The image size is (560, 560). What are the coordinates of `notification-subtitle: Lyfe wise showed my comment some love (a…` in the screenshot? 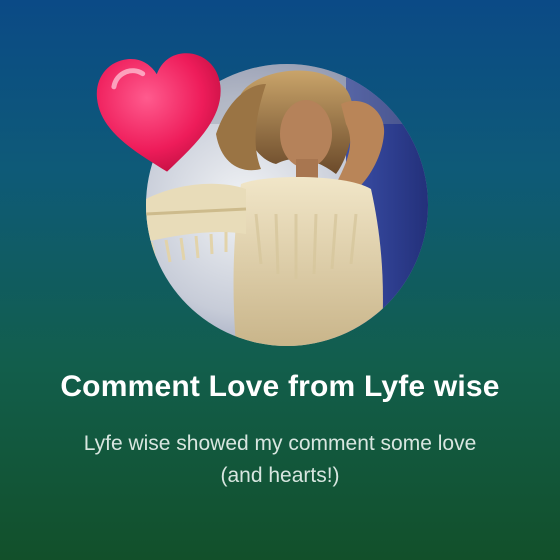 It's located at (280, 459).